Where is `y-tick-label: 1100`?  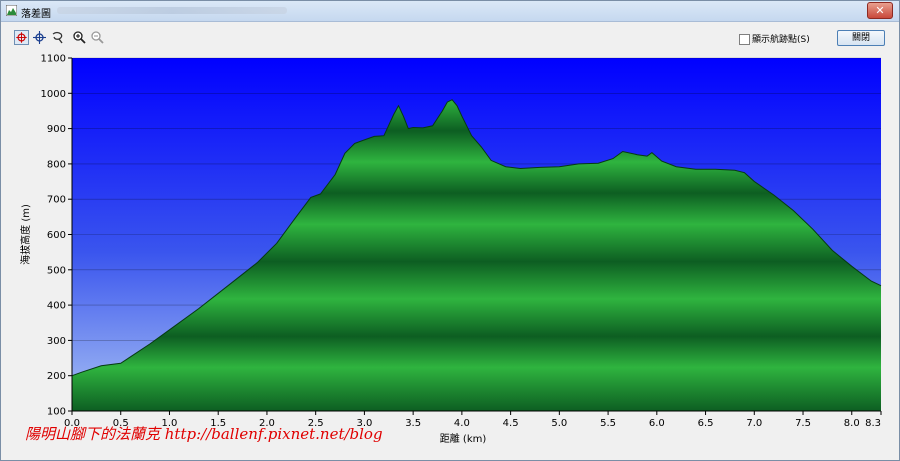
y-tick-label: 1100 is located at coordinates (53, 59).